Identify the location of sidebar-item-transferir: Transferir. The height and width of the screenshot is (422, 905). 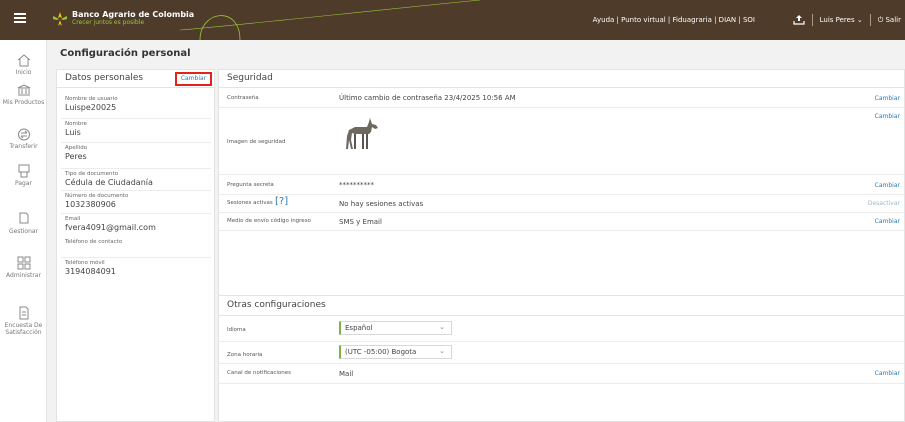
(23, 139).